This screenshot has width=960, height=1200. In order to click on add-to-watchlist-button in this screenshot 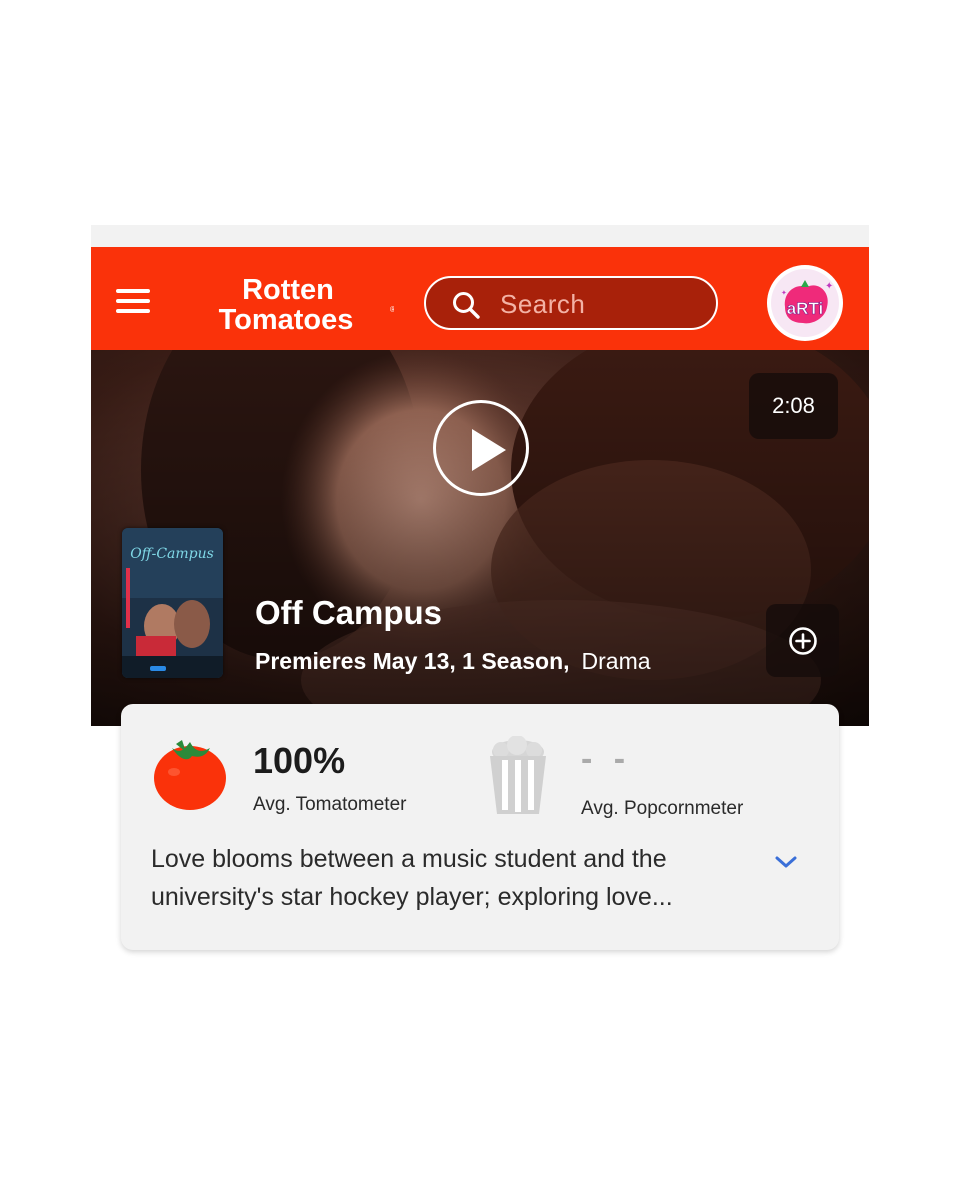, I will do `click(802, 640)`.